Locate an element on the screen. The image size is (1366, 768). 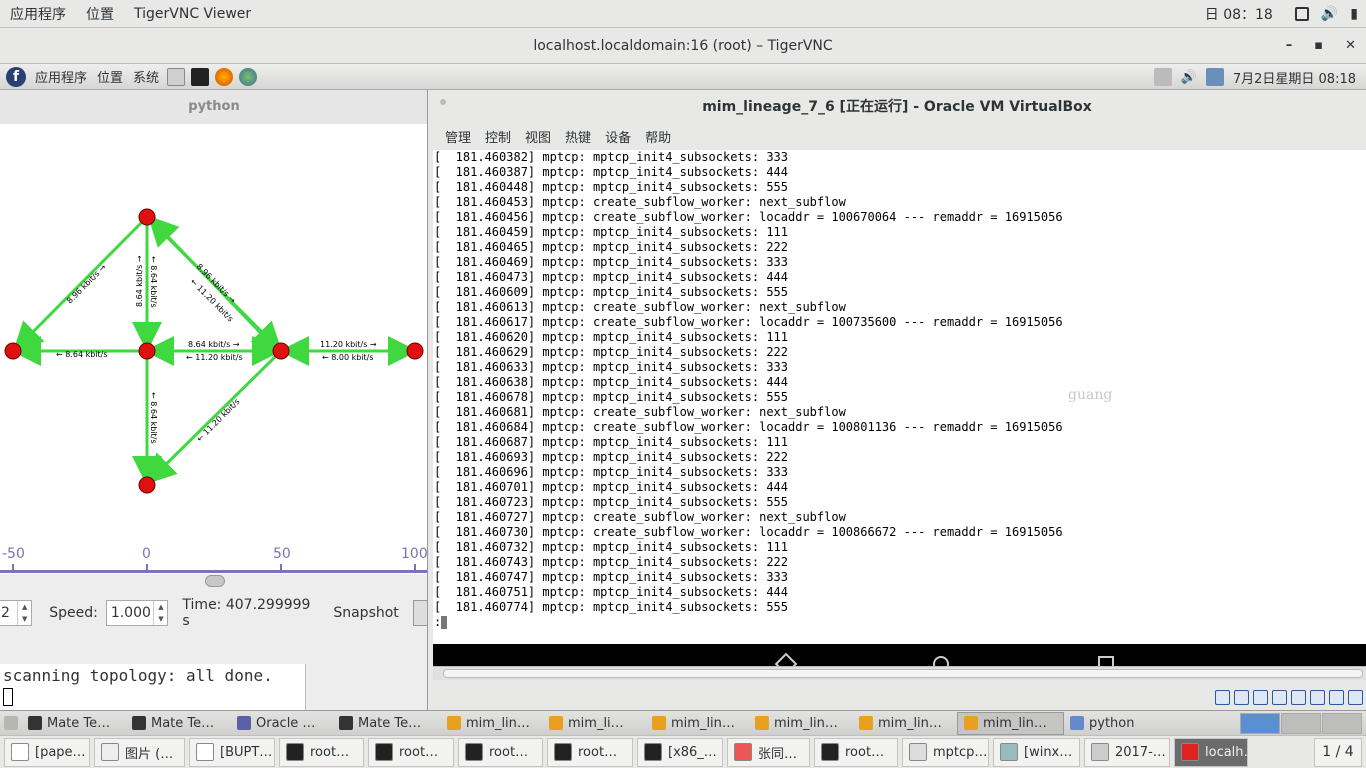
menu-machine: 管理 is located at coordinates (458, 136).